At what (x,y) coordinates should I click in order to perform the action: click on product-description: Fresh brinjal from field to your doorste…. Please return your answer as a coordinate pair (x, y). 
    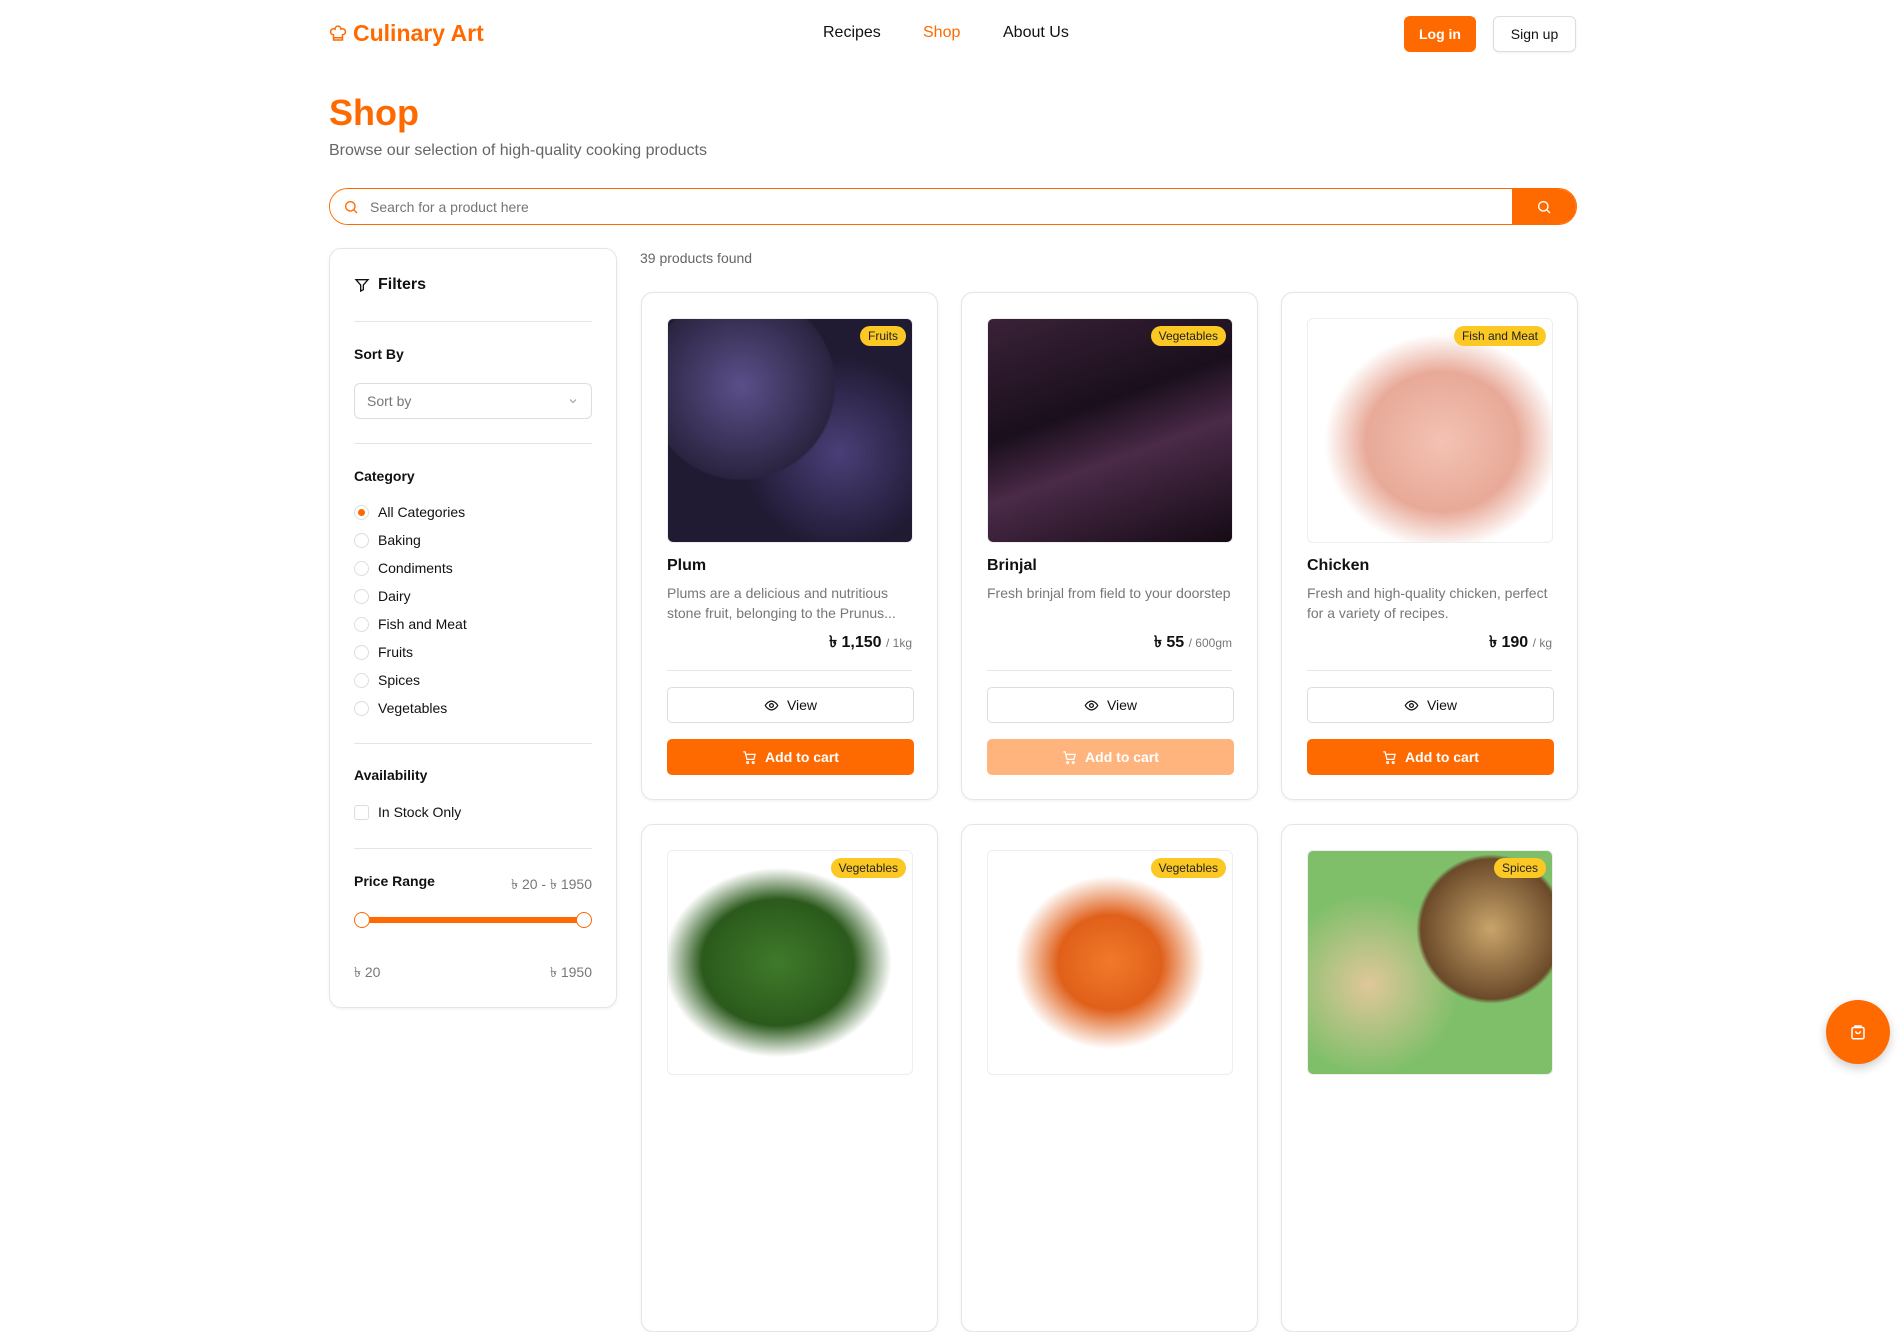
    Looking at the image, I should click on (1109, 593).